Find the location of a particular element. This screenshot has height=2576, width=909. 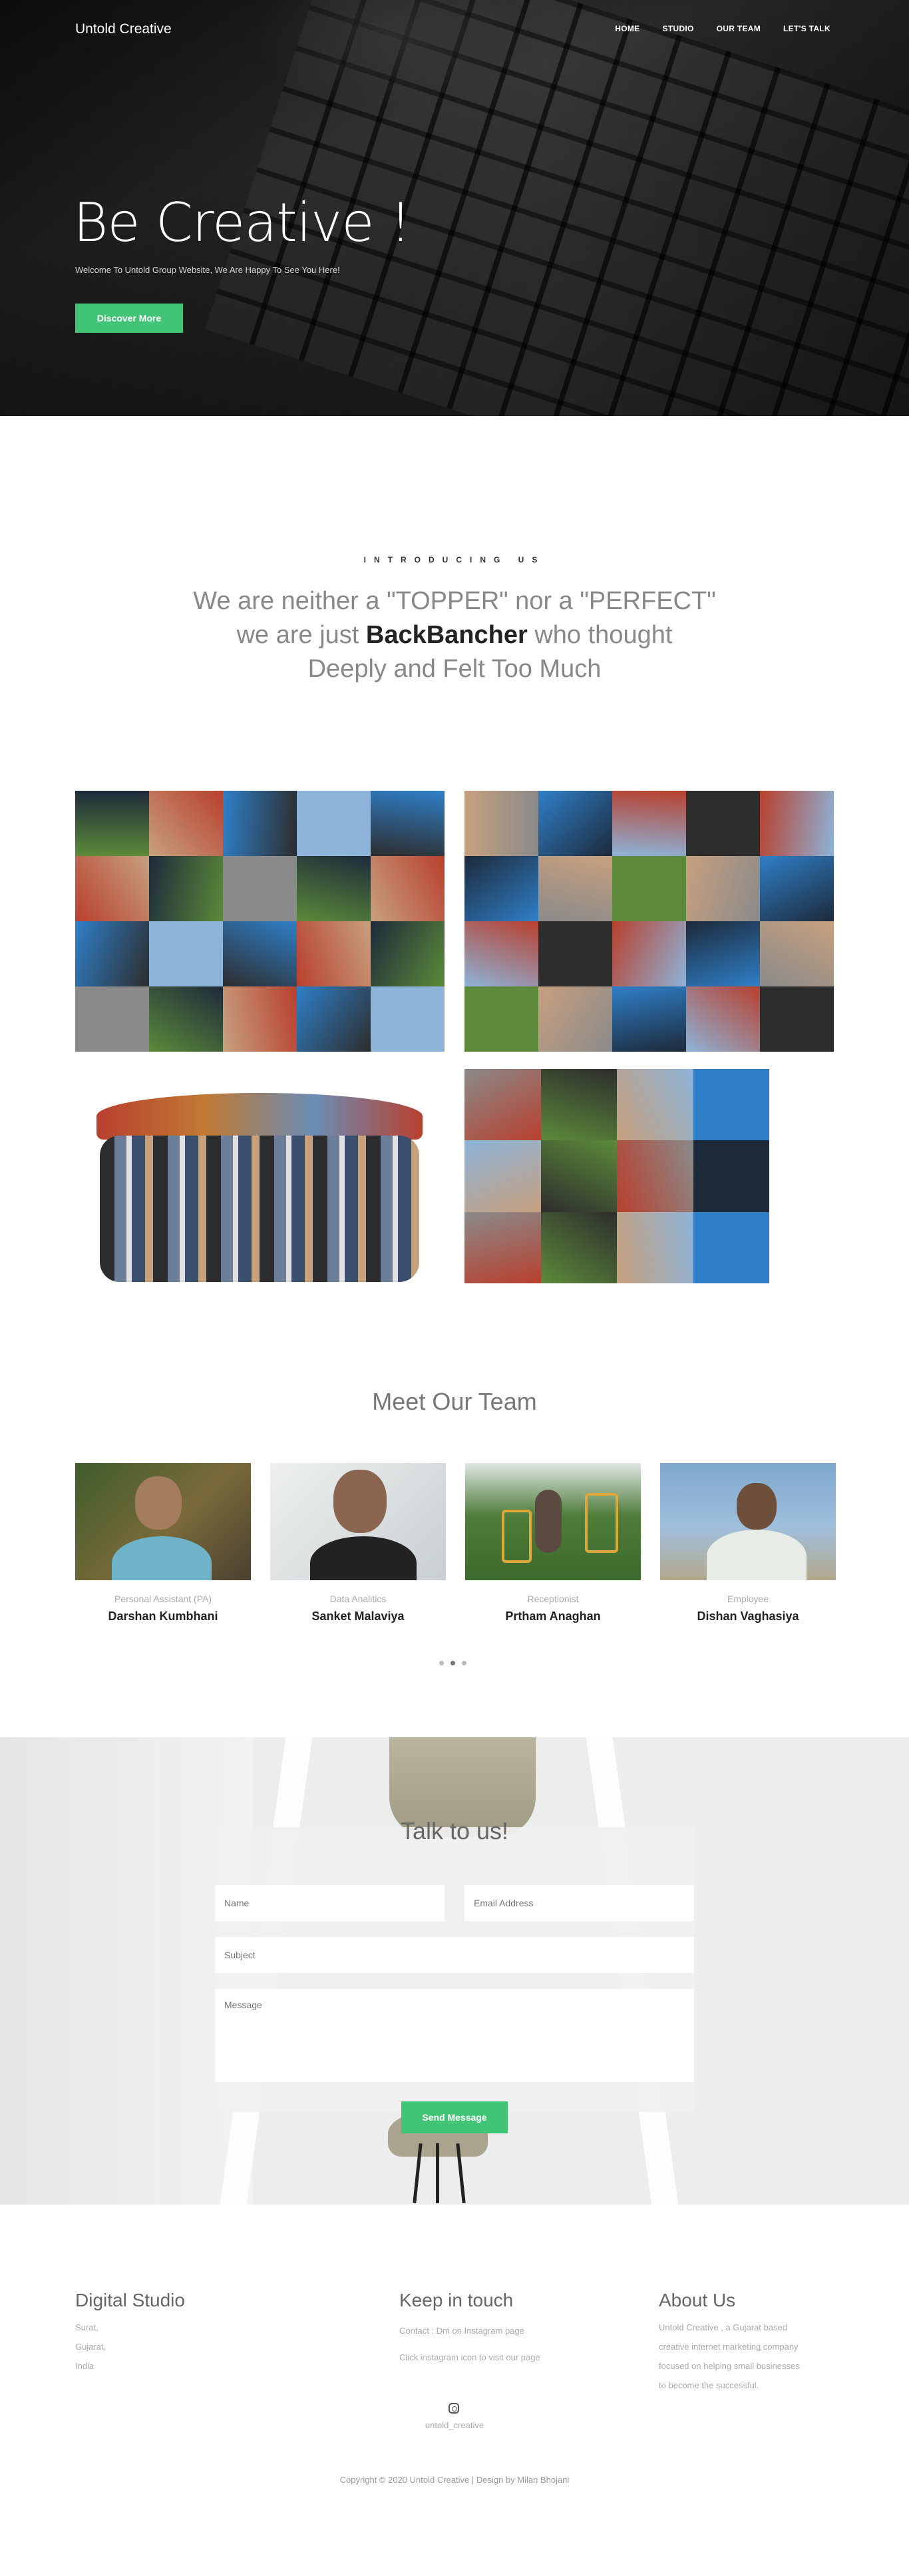

member-name: Sanket Malaviya is located at coordinates (358, 1616).